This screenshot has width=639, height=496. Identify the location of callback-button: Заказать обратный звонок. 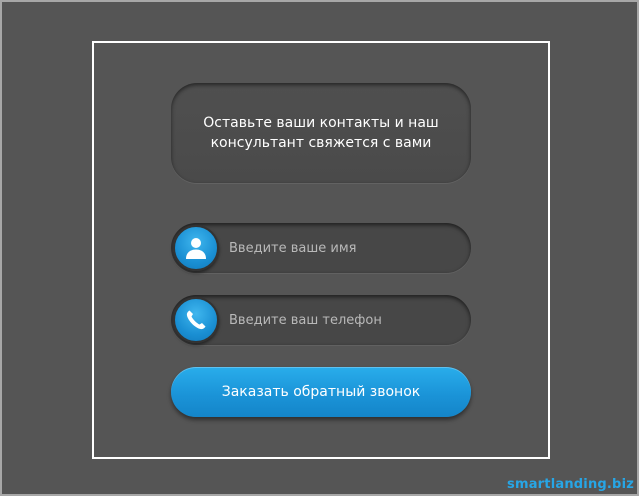
(321, 392).